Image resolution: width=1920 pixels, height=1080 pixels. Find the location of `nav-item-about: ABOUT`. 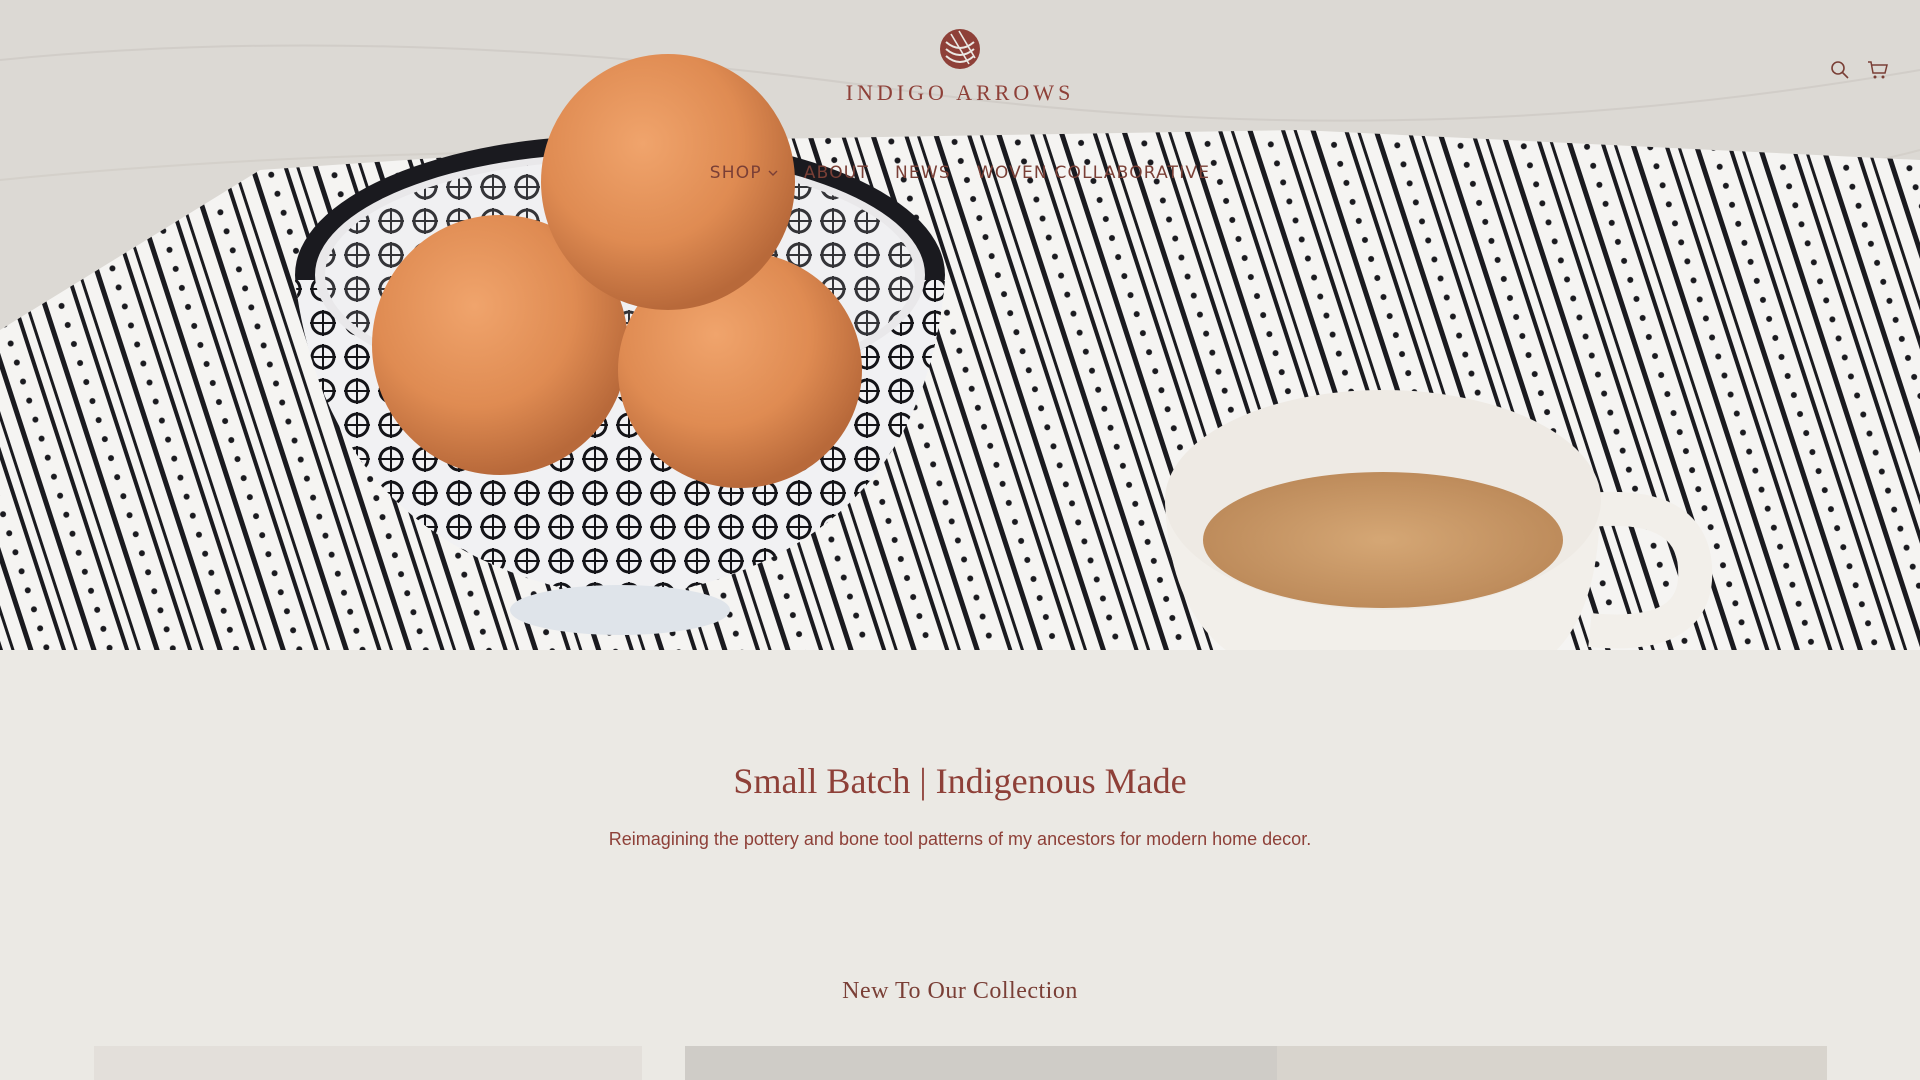

nav-item-about: ABOUT is located at coordinates (836, 173).